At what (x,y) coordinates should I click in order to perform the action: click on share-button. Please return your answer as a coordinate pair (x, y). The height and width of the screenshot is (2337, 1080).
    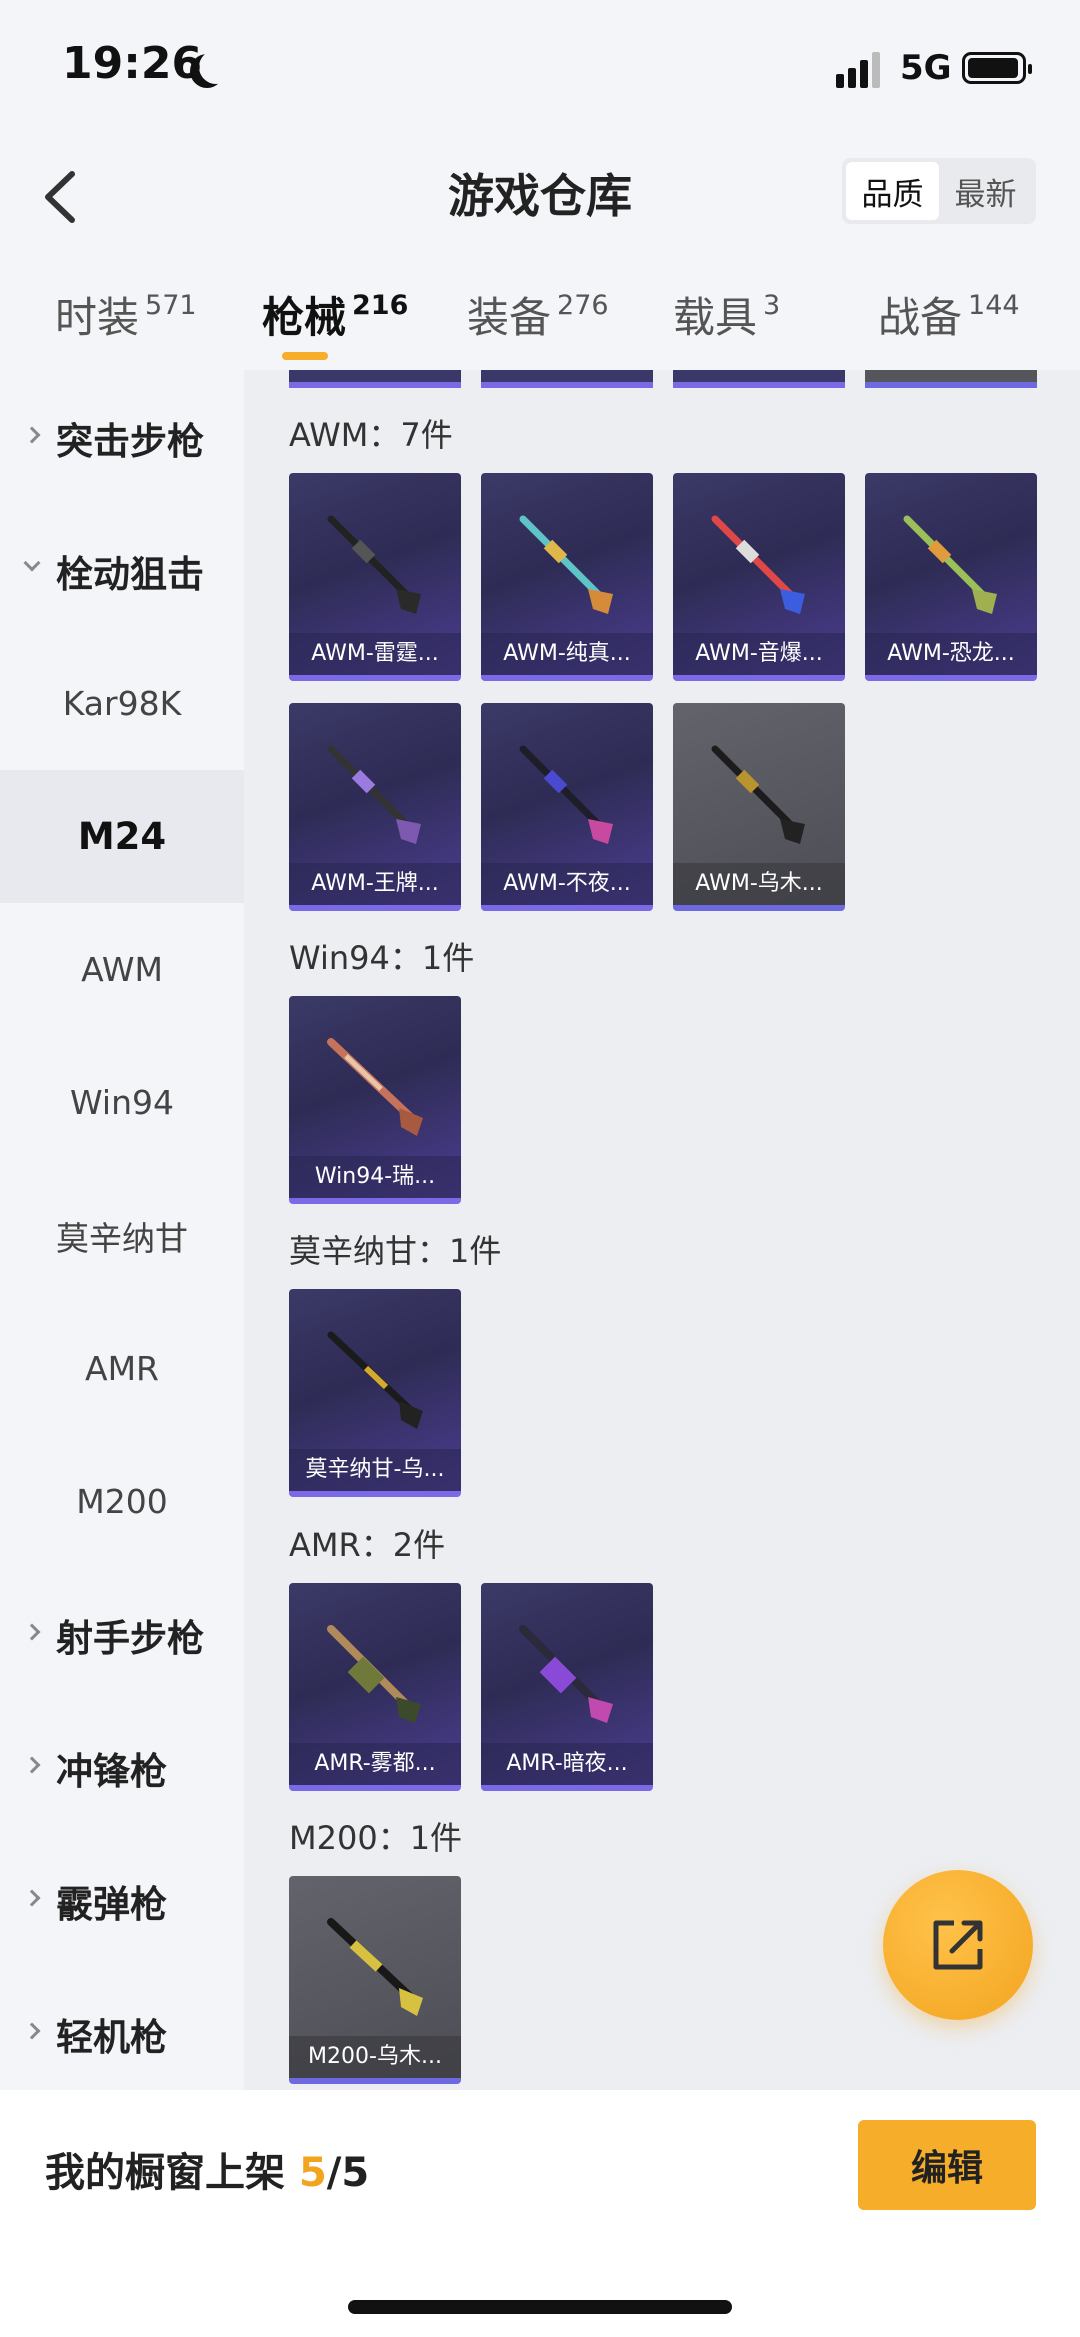
    Looking at the image, I should click on (958, 1945).